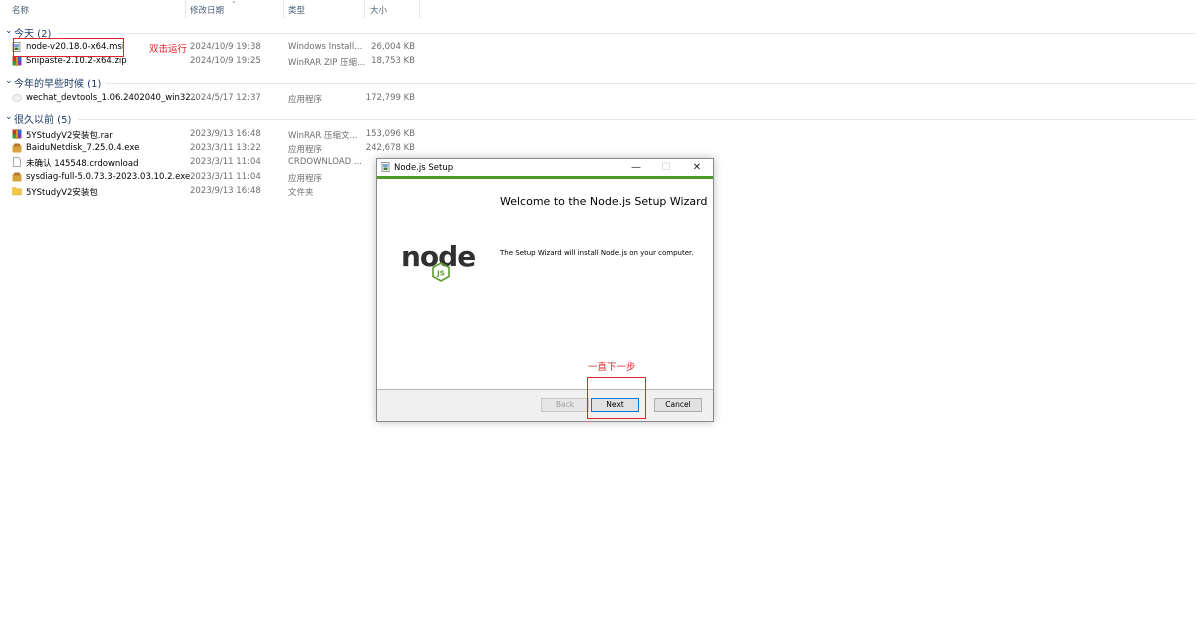 This screenshot has width=1200, height=630. I want to click on file-name: 5YStudyV2安装包, so click(62, 193).